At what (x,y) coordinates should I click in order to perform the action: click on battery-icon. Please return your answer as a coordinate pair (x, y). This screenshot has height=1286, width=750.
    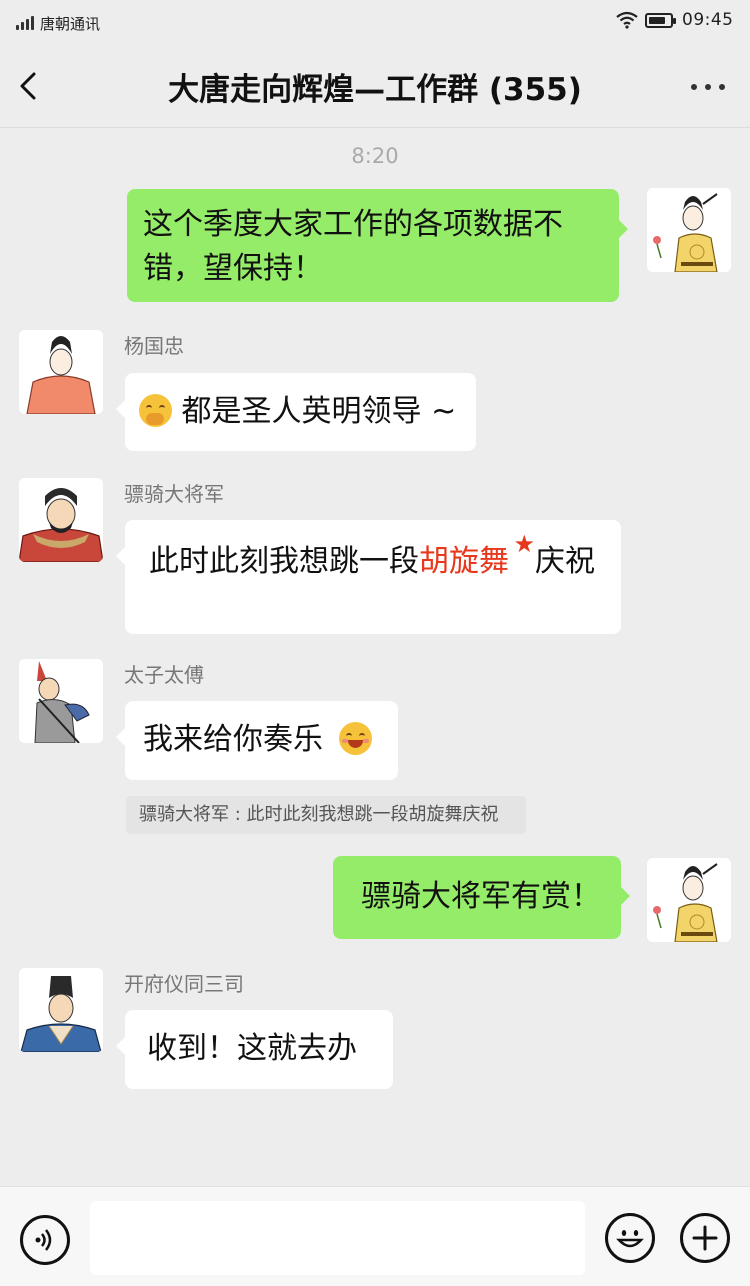
    Looking at the image, I should click on (660, 20).